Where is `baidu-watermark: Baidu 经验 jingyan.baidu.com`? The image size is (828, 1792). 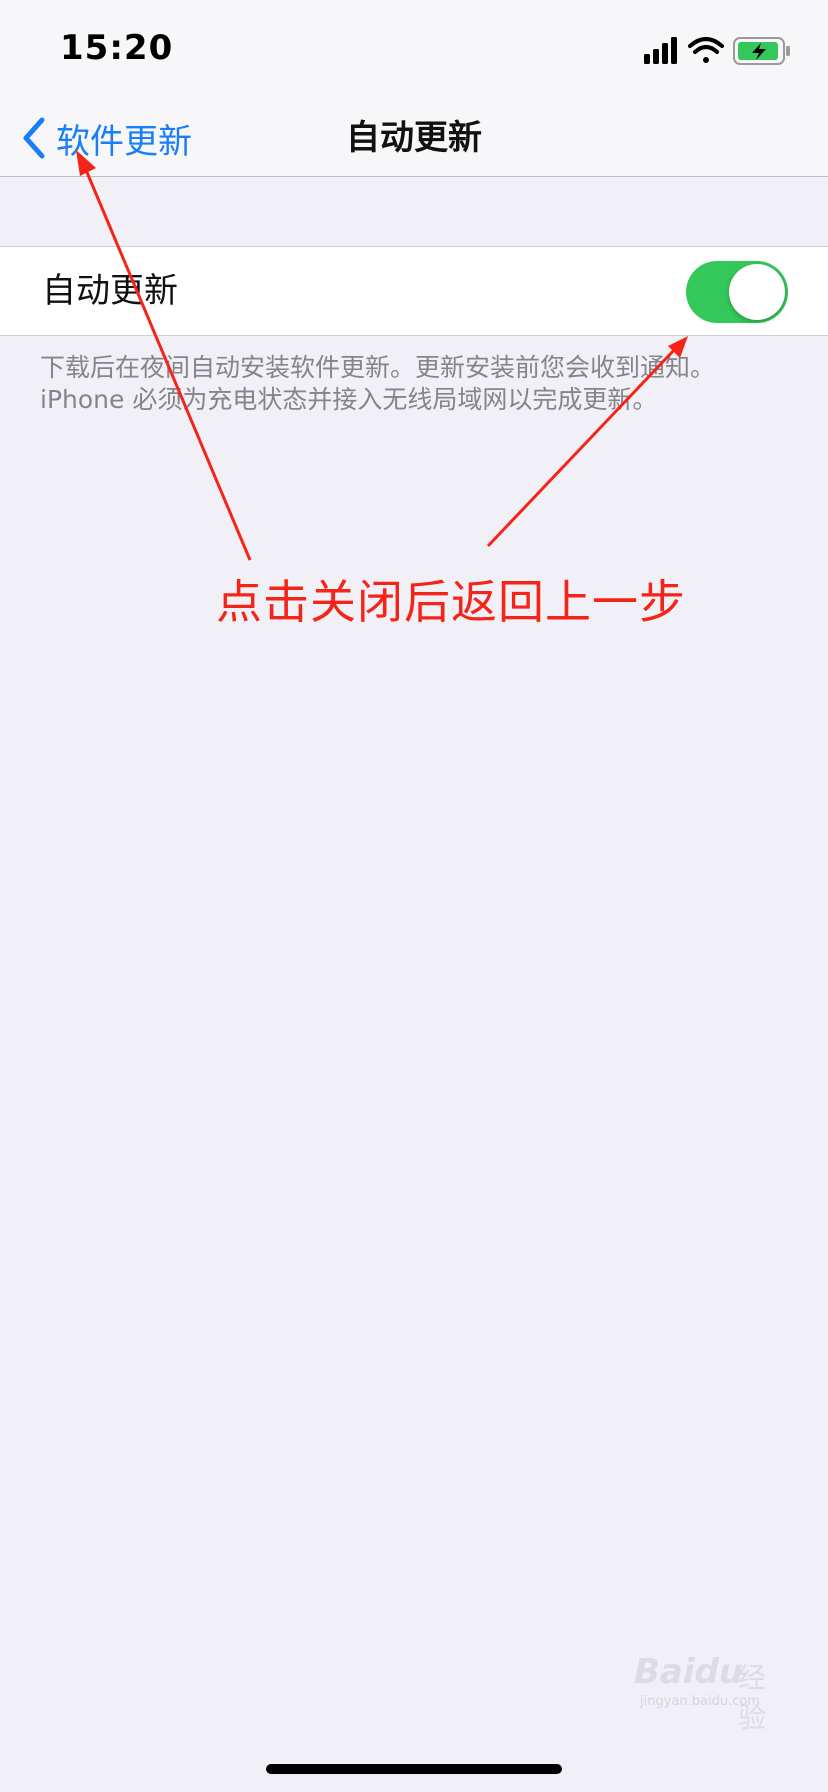 baidu-watermark: Baidu 经验 jingyan.baidu.com is located at coordinates (712, 1692).